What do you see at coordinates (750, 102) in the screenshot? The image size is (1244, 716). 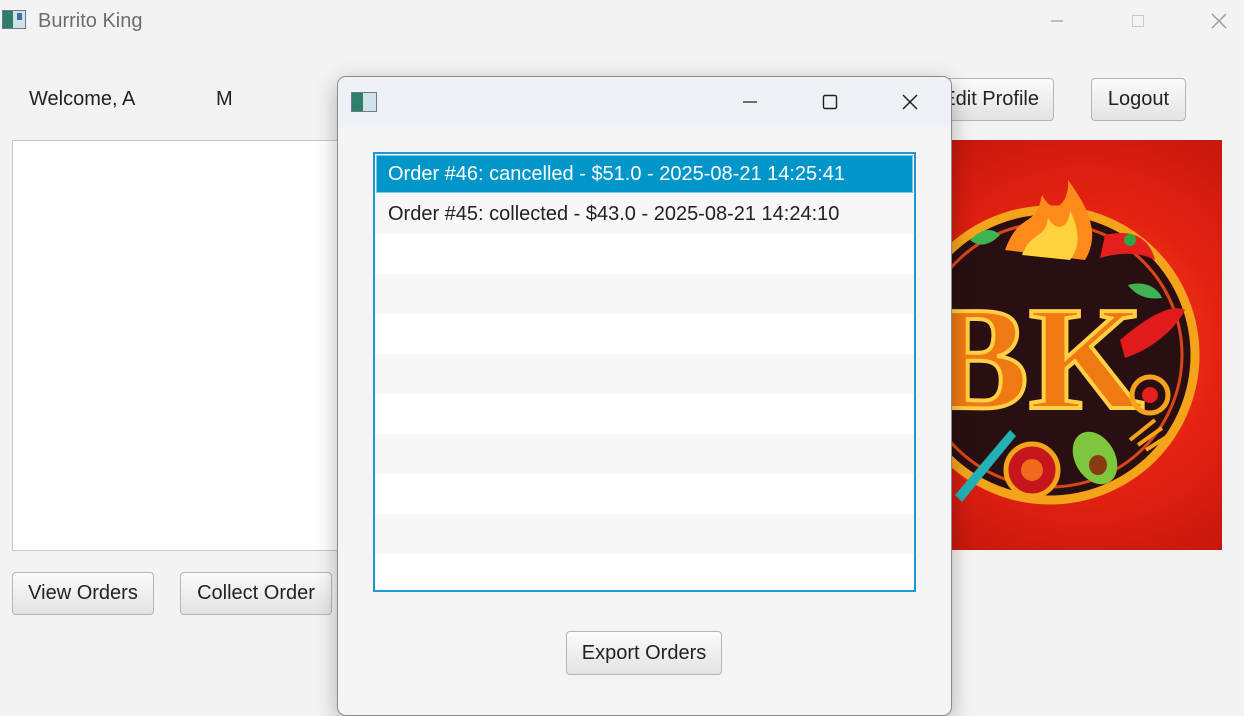 I see `dialog-minimize-icon` at bounding box center [750, 102].